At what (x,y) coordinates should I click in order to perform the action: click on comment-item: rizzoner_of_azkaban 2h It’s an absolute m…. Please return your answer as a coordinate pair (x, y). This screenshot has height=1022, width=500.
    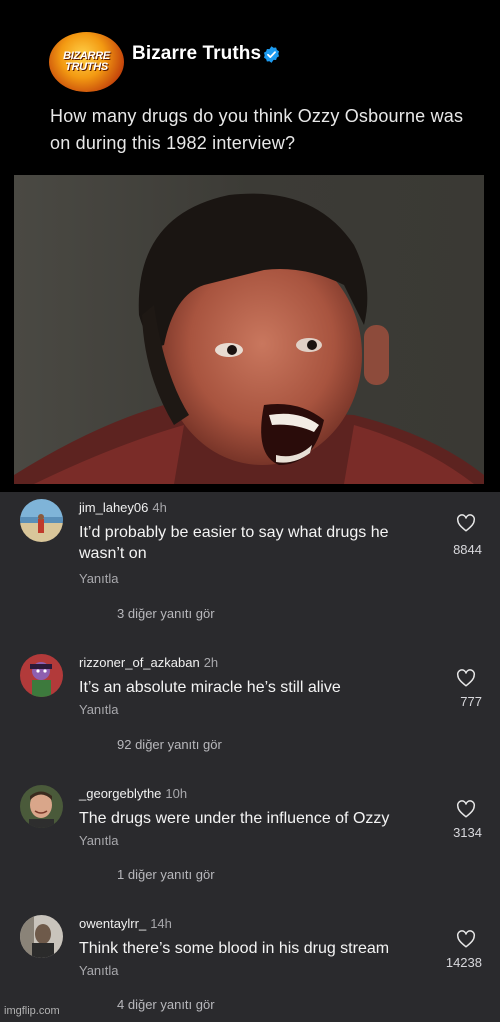
    Looking at the image, I should click on (250, 712).